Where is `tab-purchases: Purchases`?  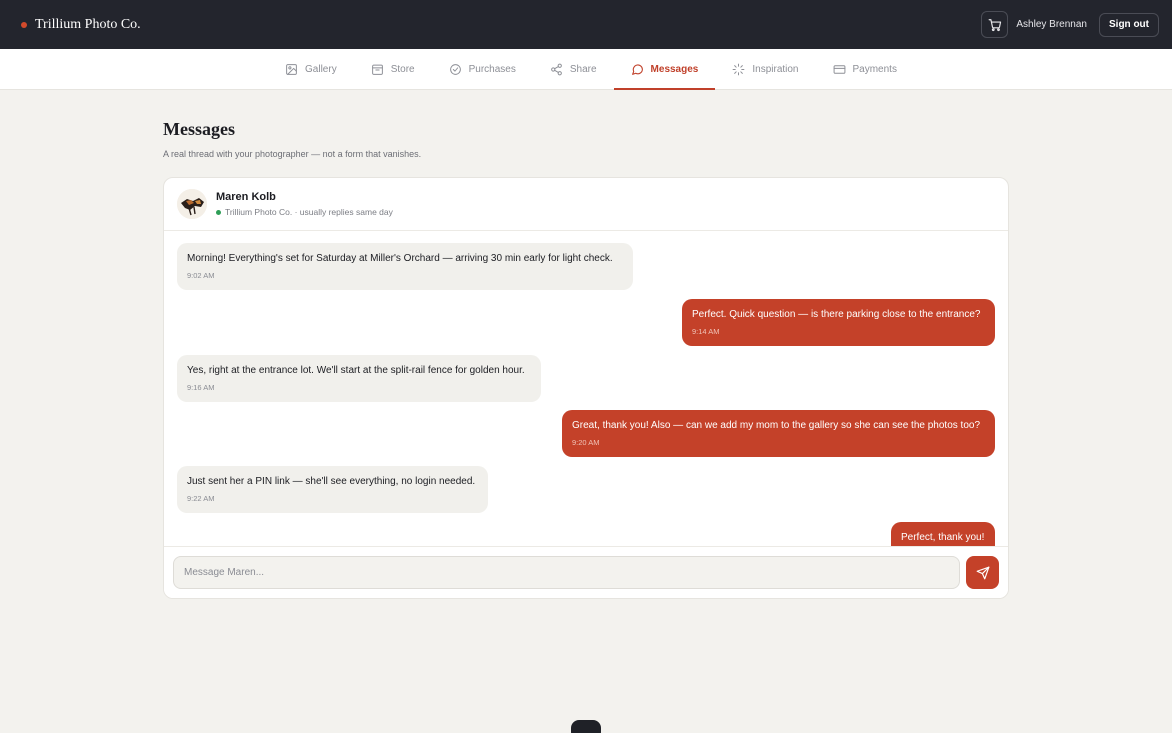
tab-purchases: Purchases is located at coordinates (482, 69).